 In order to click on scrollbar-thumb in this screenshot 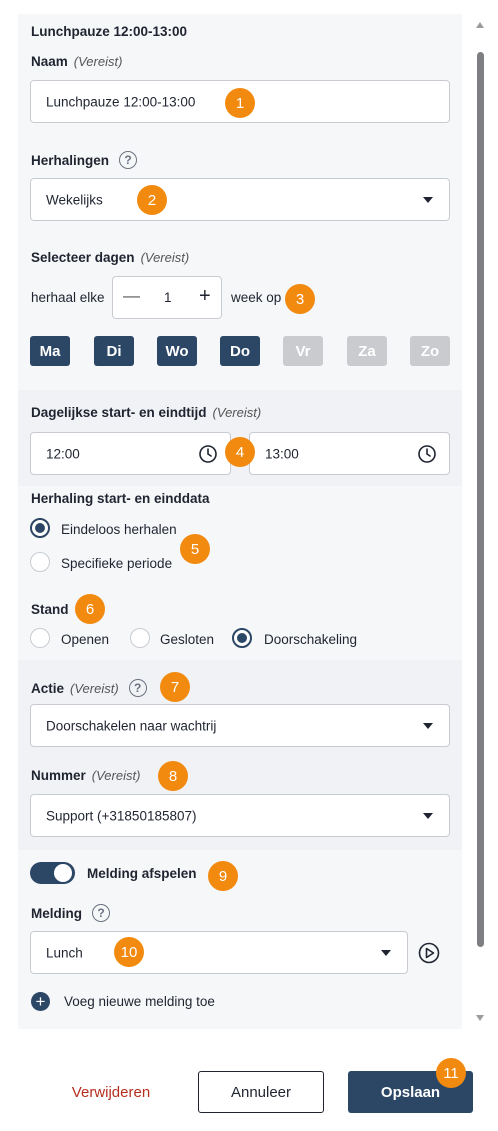, I will do `click(480, 499)`.